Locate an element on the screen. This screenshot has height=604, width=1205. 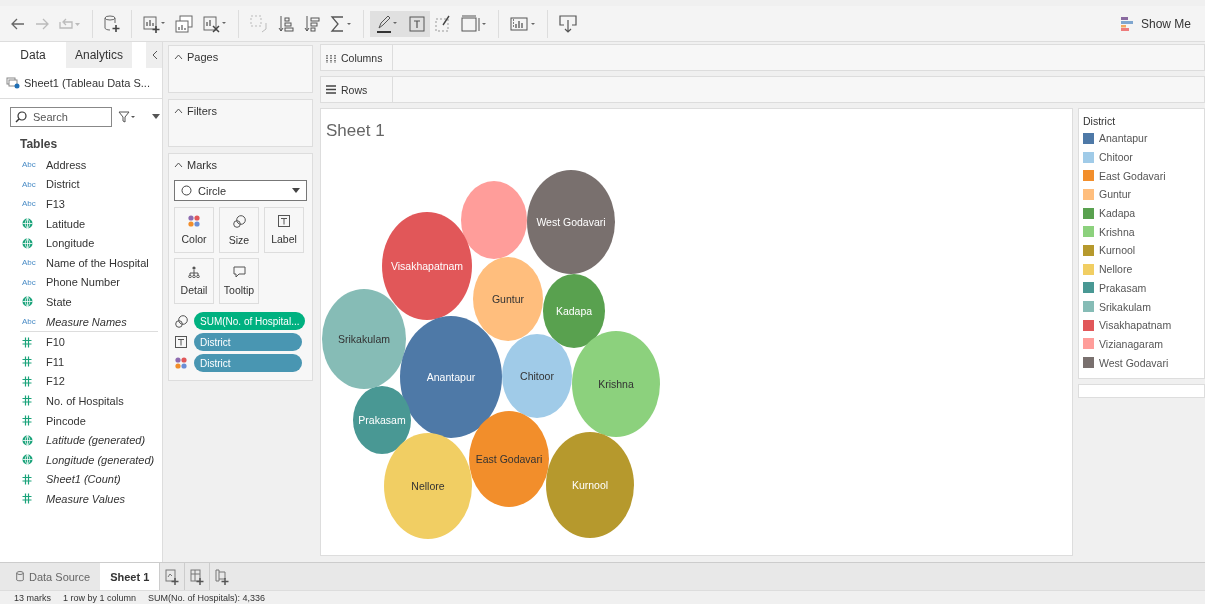
legend-label: Chitoor is located at coordinates (1116, 157).